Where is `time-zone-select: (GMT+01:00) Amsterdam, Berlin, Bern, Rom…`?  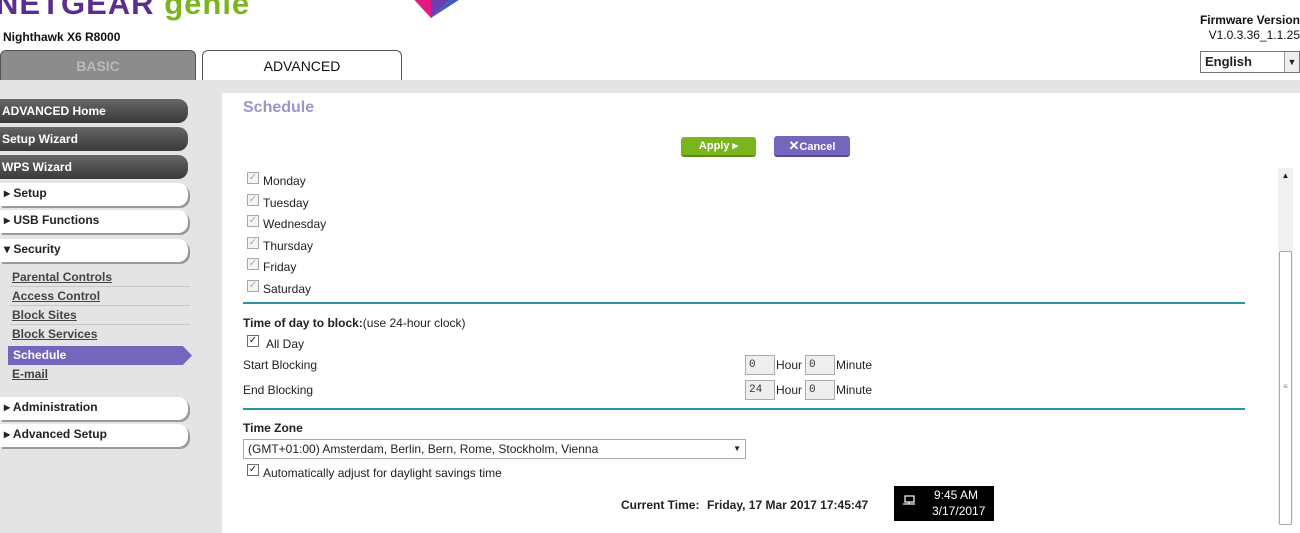
time-zone-select: (GMT+01:00) Amsterdam, Berlin, Bern, Rom… is located at coordinates (494, 449).